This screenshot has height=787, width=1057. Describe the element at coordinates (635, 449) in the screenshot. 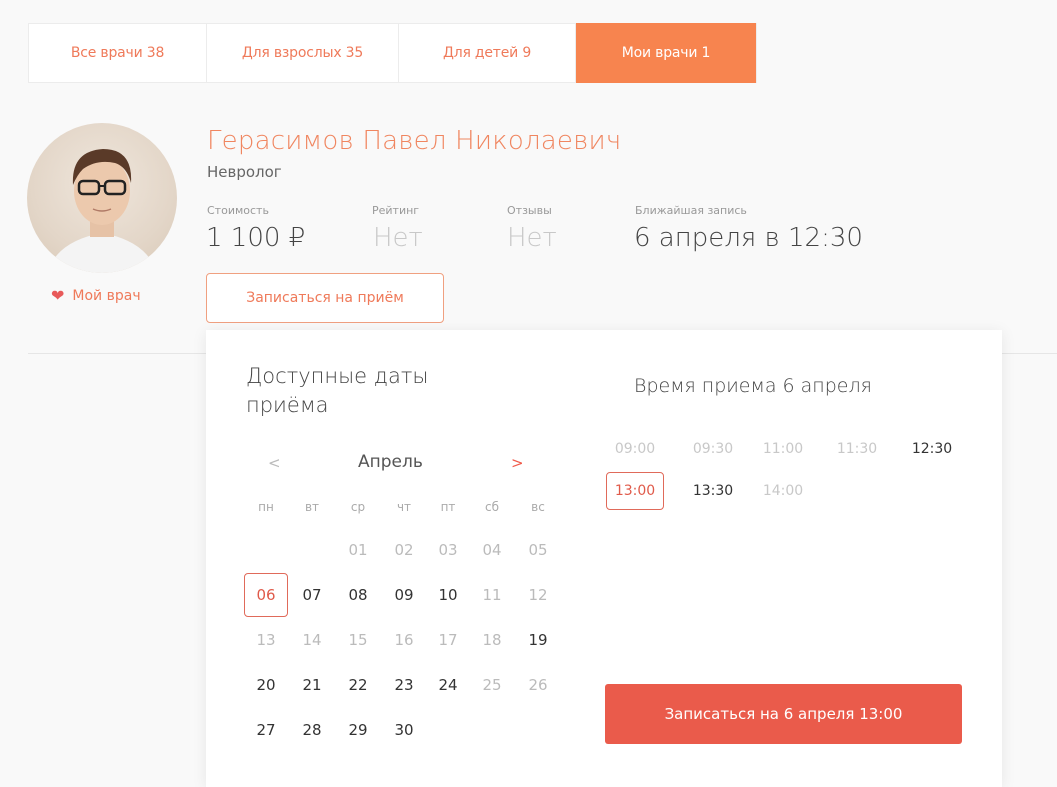

I see `time-slot: 09:00` at that location.